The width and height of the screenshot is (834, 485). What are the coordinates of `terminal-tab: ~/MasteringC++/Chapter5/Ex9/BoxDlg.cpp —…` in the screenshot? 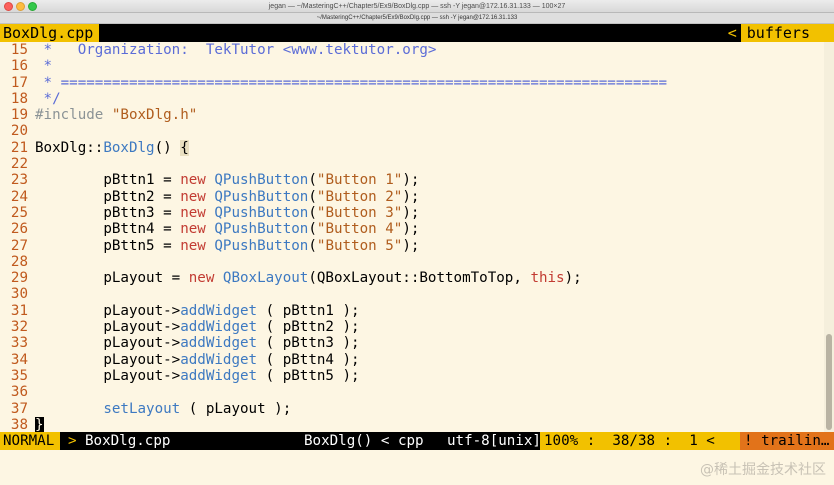 It's located at (417, 18).